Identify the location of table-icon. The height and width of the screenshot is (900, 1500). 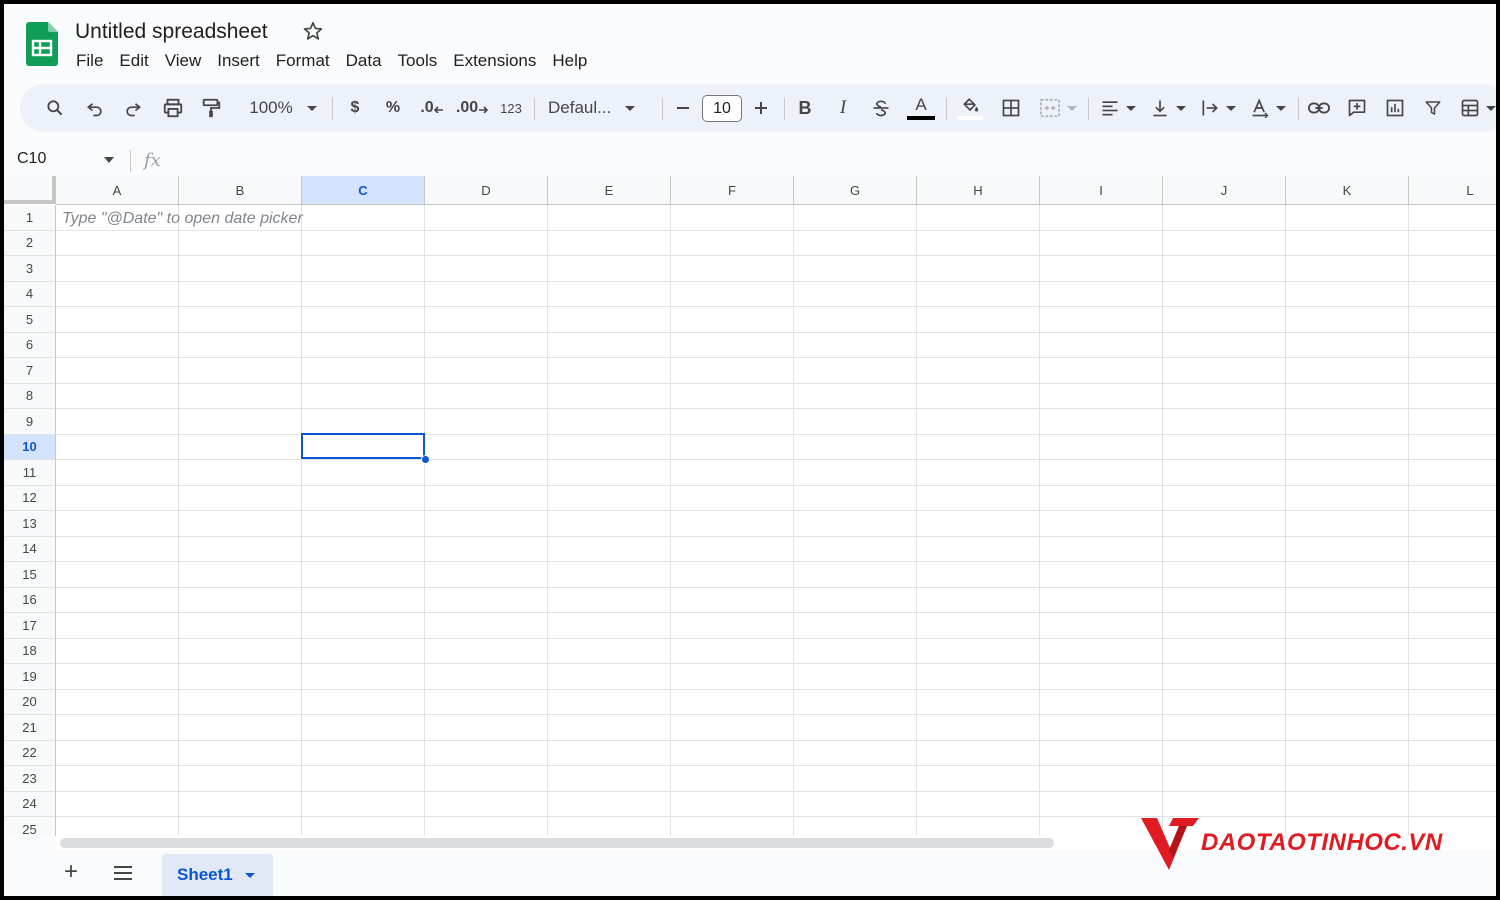
(1477, 108).